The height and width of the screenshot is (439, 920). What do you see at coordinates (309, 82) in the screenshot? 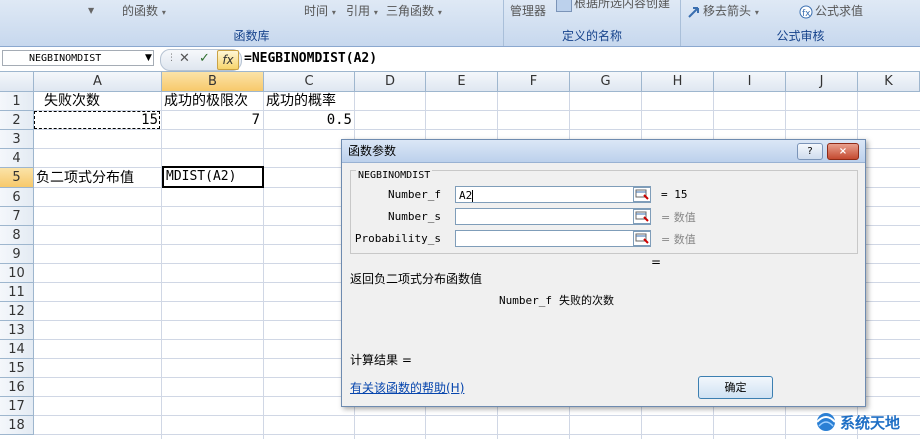
I see `column-header-c: C` at bounding box center [309, 82].